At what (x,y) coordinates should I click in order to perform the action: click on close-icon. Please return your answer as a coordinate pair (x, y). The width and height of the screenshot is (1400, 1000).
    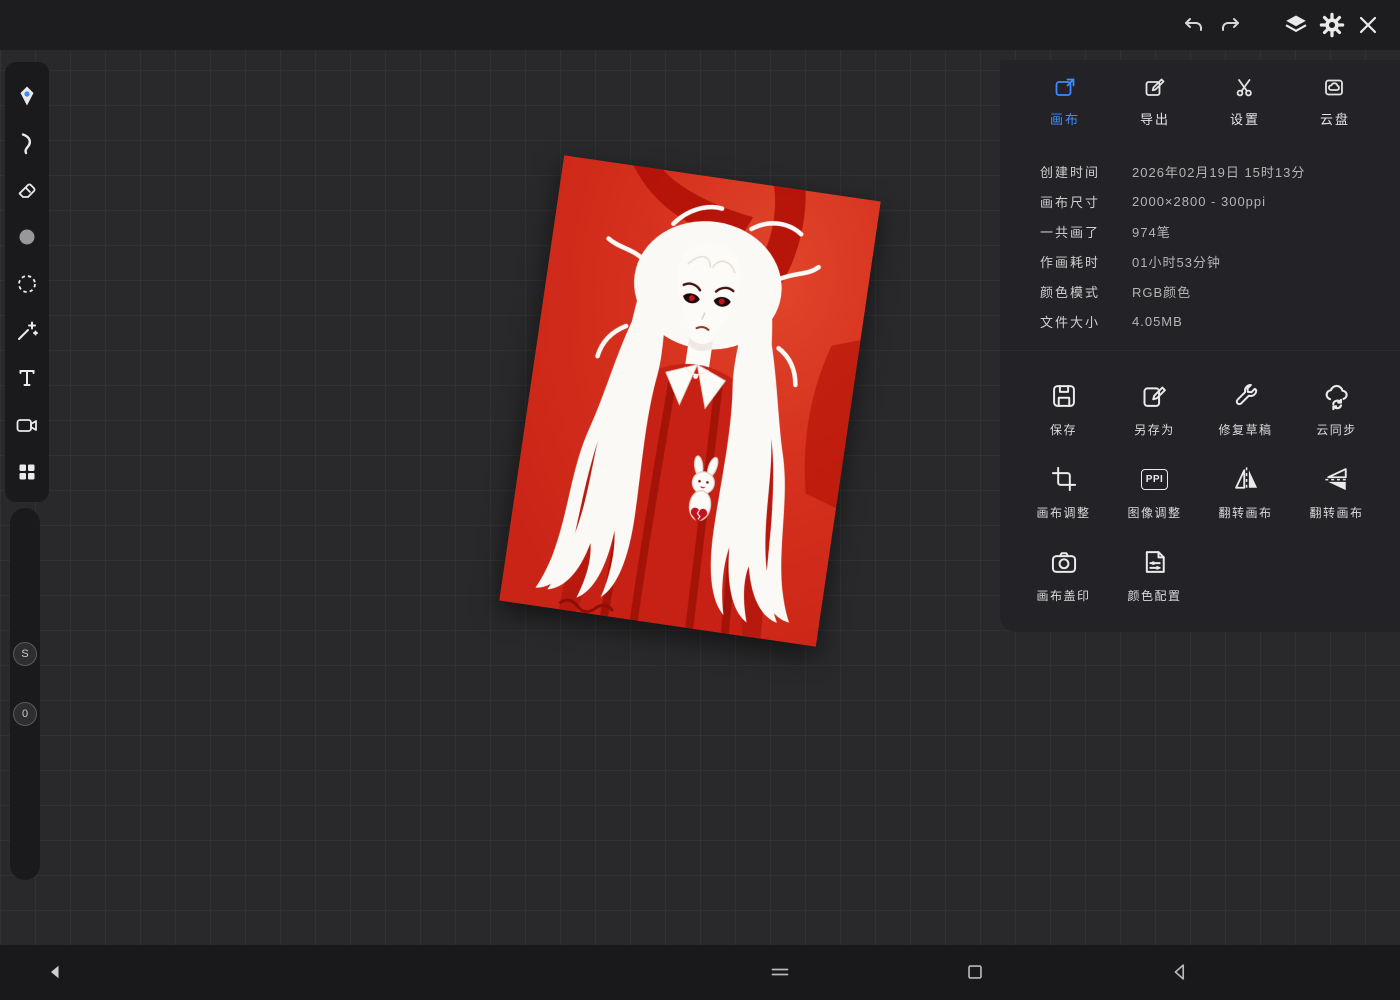
    Looking at the image, I should click on (1368, 25).